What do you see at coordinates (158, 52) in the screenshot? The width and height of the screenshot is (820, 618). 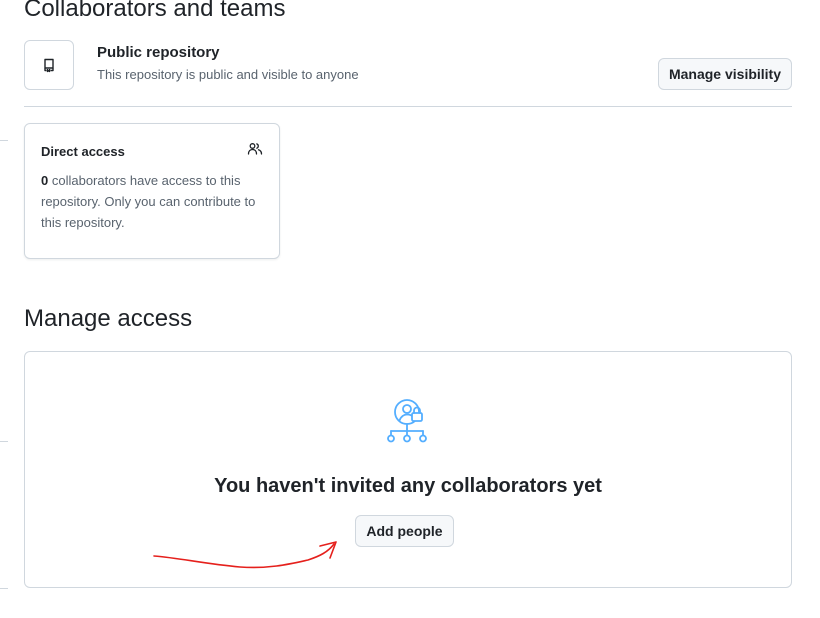 I see `visibility-title: Public repository` at bounding box center [158, 52].